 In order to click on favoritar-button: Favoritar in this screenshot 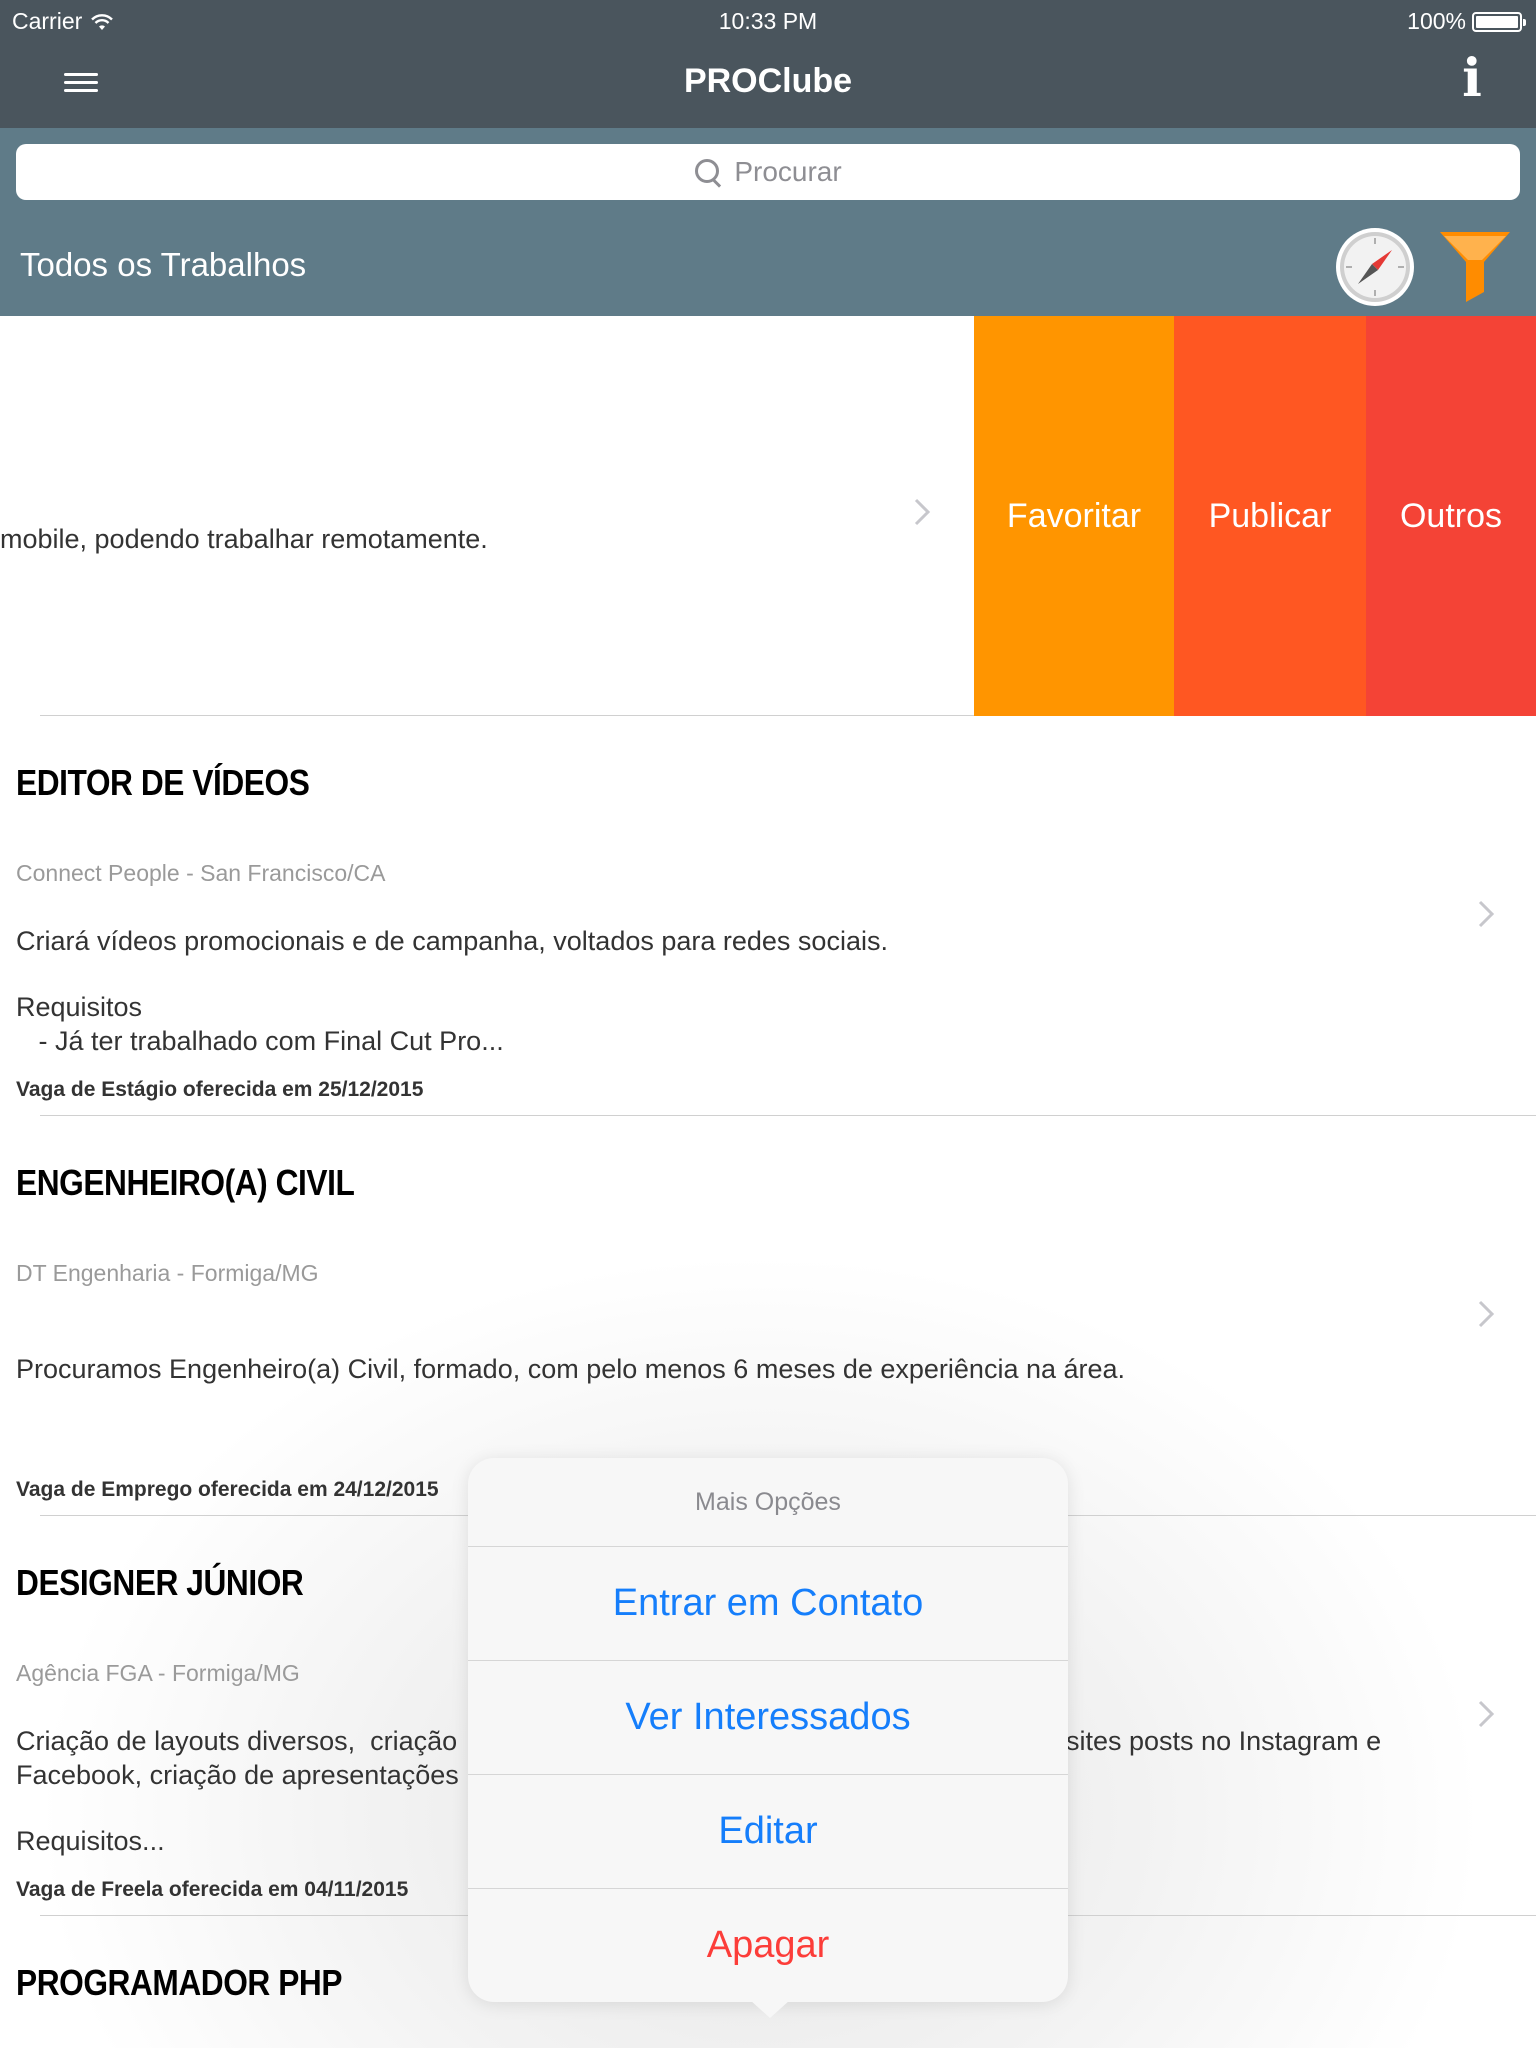, I will do `click(1074, 516)`.